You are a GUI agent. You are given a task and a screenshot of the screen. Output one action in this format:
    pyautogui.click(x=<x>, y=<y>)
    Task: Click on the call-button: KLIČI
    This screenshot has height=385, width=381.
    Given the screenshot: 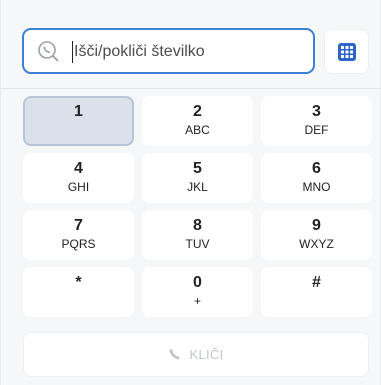 What is the action you would take?
    pyautogui.click(x=196, y=354)
    